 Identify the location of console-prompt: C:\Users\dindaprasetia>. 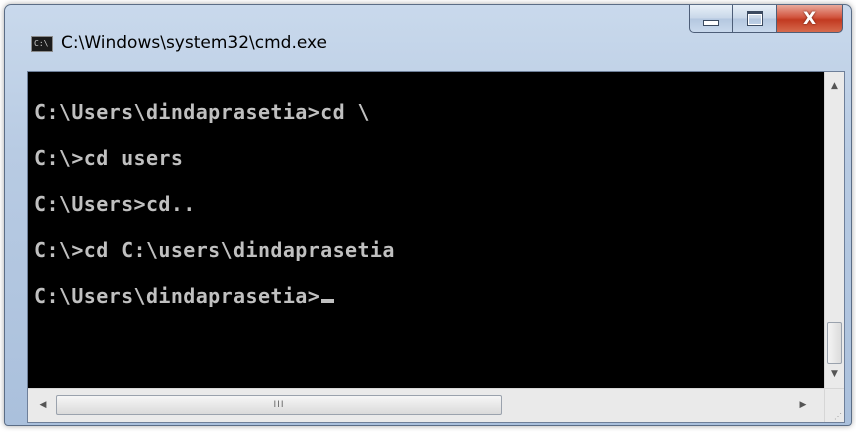
(177, 296).